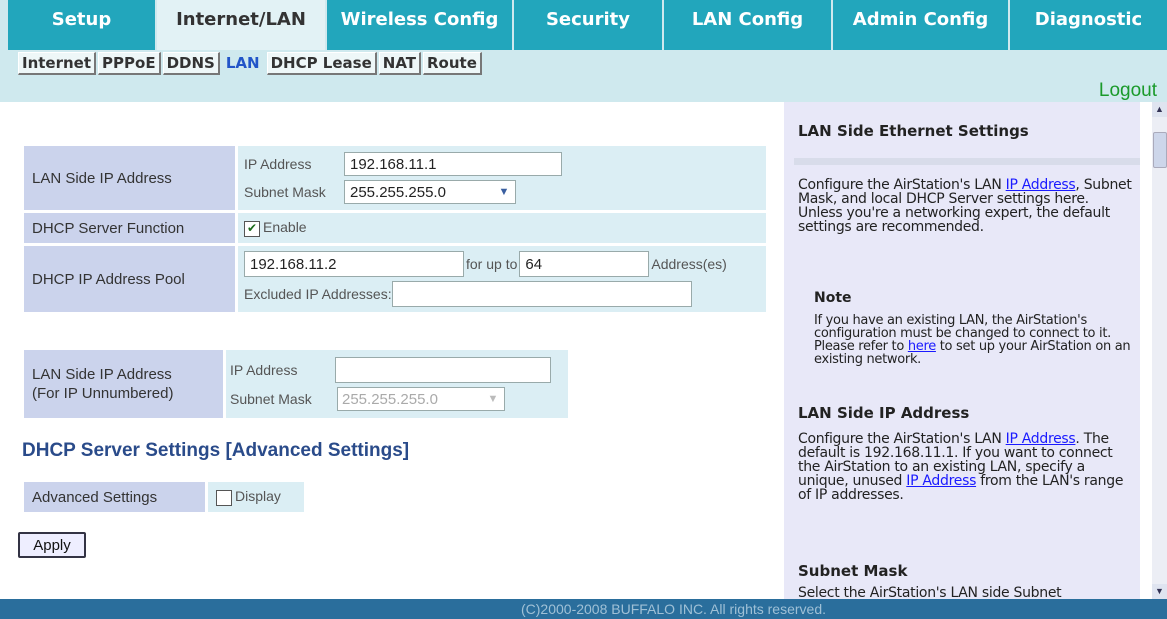 The height and width of the screenshot is (619, 1167). I want to click on help-ip-link-3: IP Address, so click(941, 481).